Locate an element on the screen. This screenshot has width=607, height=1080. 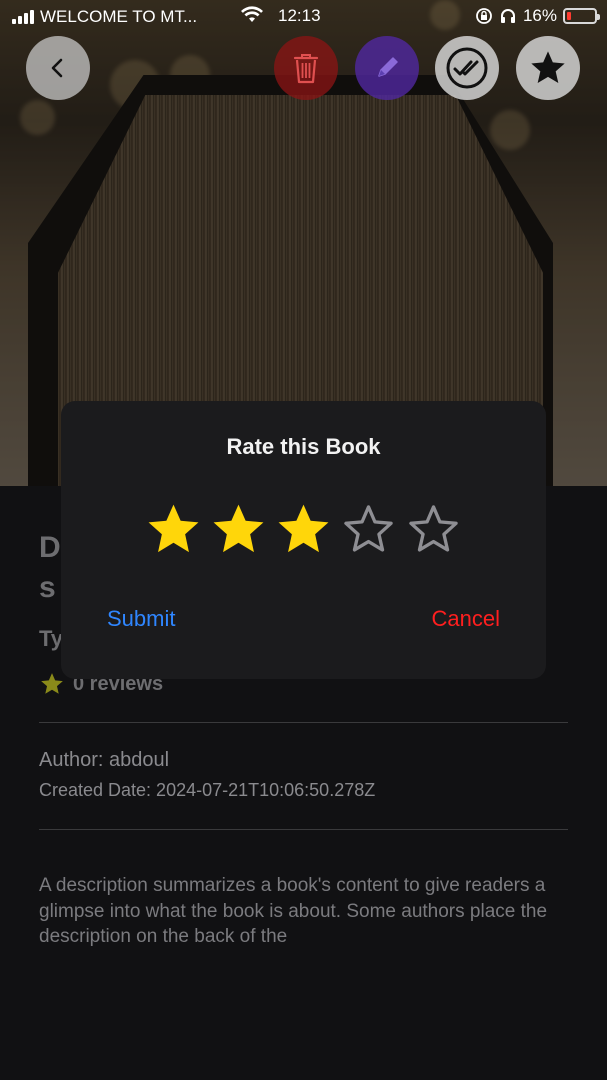
star-rating is located at coordinates (303, 529).